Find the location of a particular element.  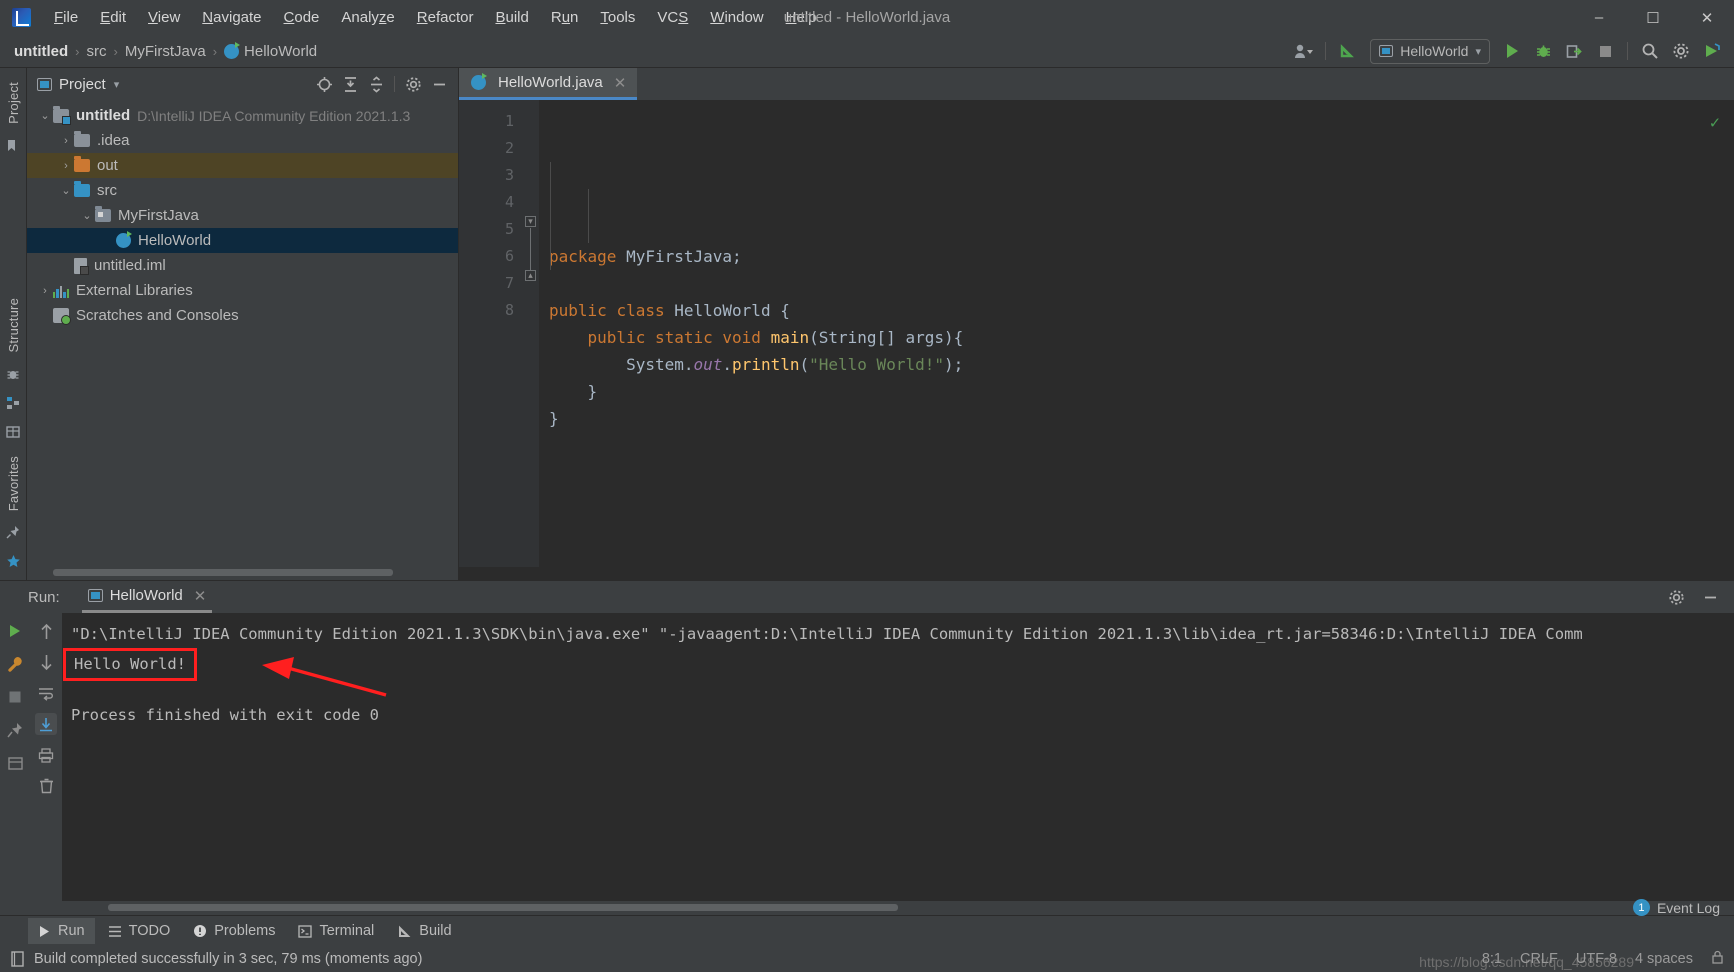

maximize-icon: ☐ is located at coordinates (1653, 17).